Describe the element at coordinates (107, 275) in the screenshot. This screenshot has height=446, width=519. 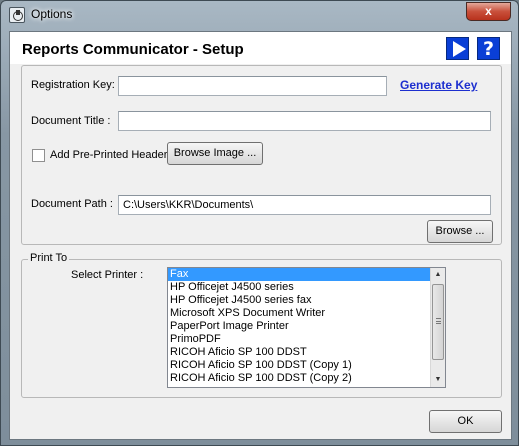
I see `select-printer-label: Select Printer :` at that location.